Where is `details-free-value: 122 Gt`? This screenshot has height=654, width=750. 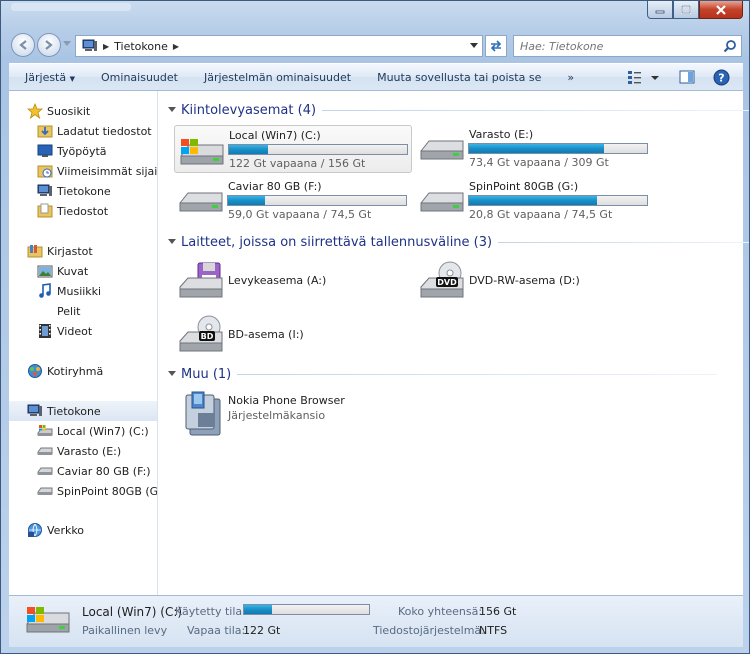 details-free-value: 122 Gt is located at coordinates (262, 630).